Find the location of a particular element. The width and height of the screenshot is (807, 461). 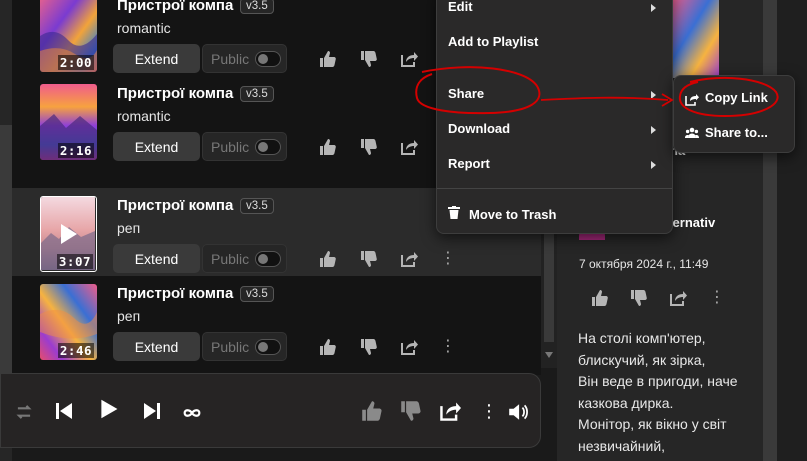

repeat-icon is located at coordinates (22, 410).